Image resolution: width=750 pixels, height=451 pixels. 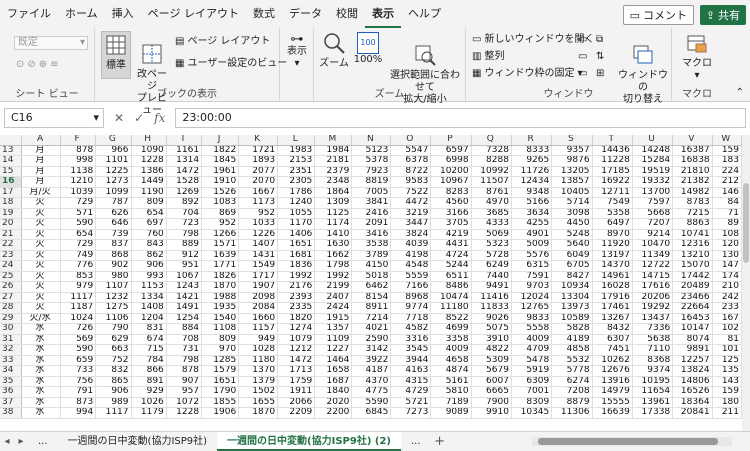 What do you see at coordinates (612, 224) in the screenshot?
I see `cell: 6497` at bounding box center [612, 224].